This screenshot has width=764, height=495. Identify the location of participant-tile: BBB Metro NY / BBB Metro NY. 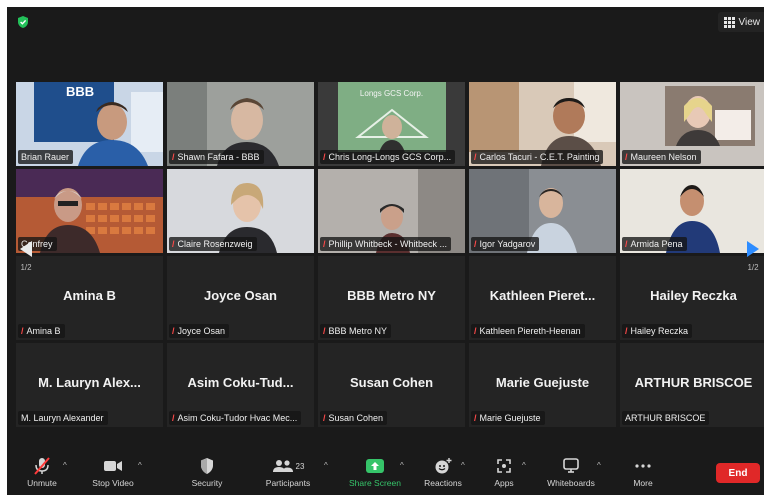
(391, 298).